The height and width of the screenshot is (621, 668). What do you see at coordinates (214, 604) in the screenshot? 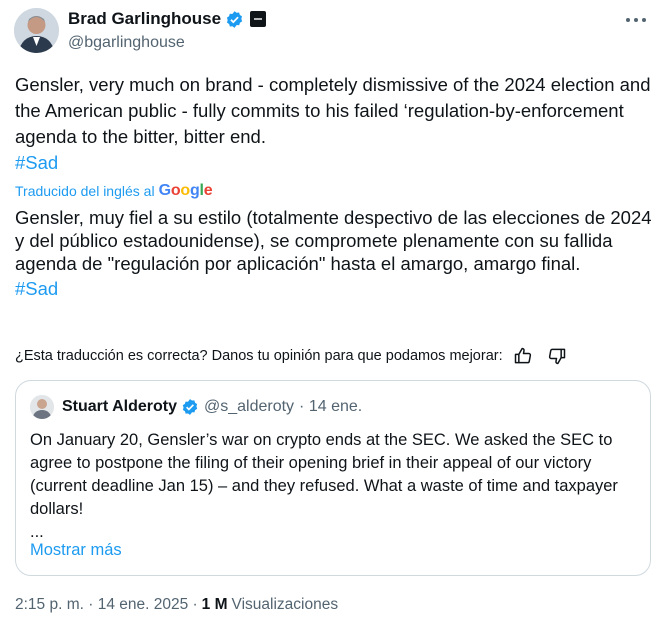
I see `views-count: 1 M` at bounding box center [214, 604].